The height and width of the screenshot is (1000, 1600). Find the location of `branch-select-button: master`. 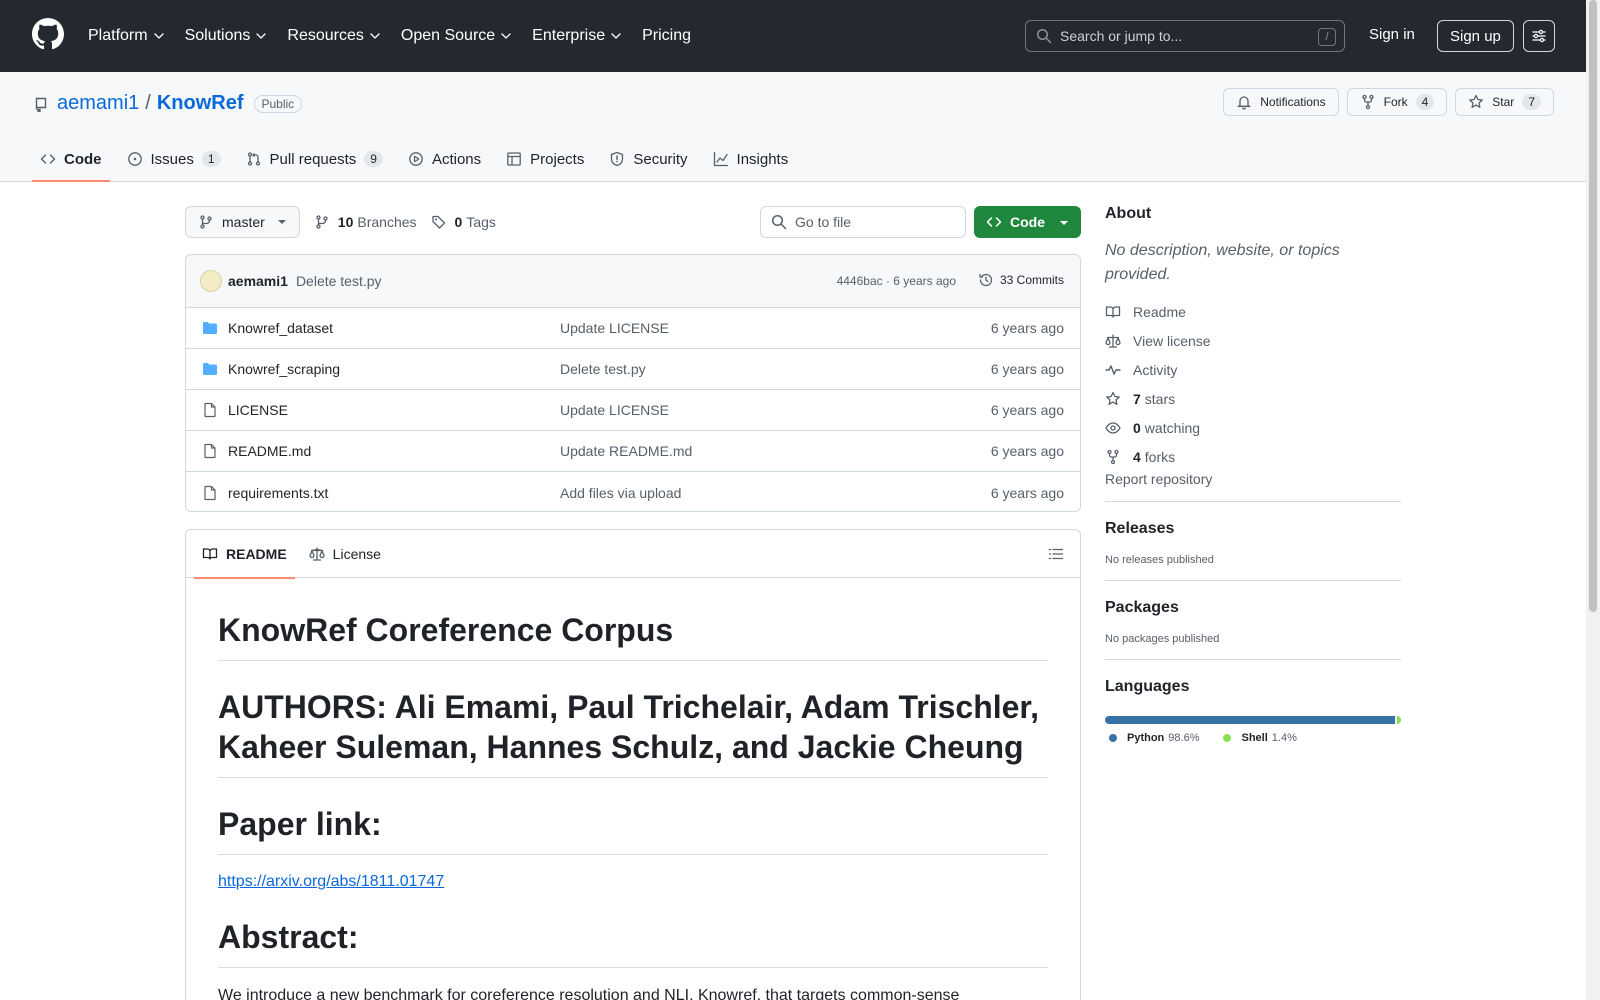

branch-select-button: master is located at coordinates (242, 222).